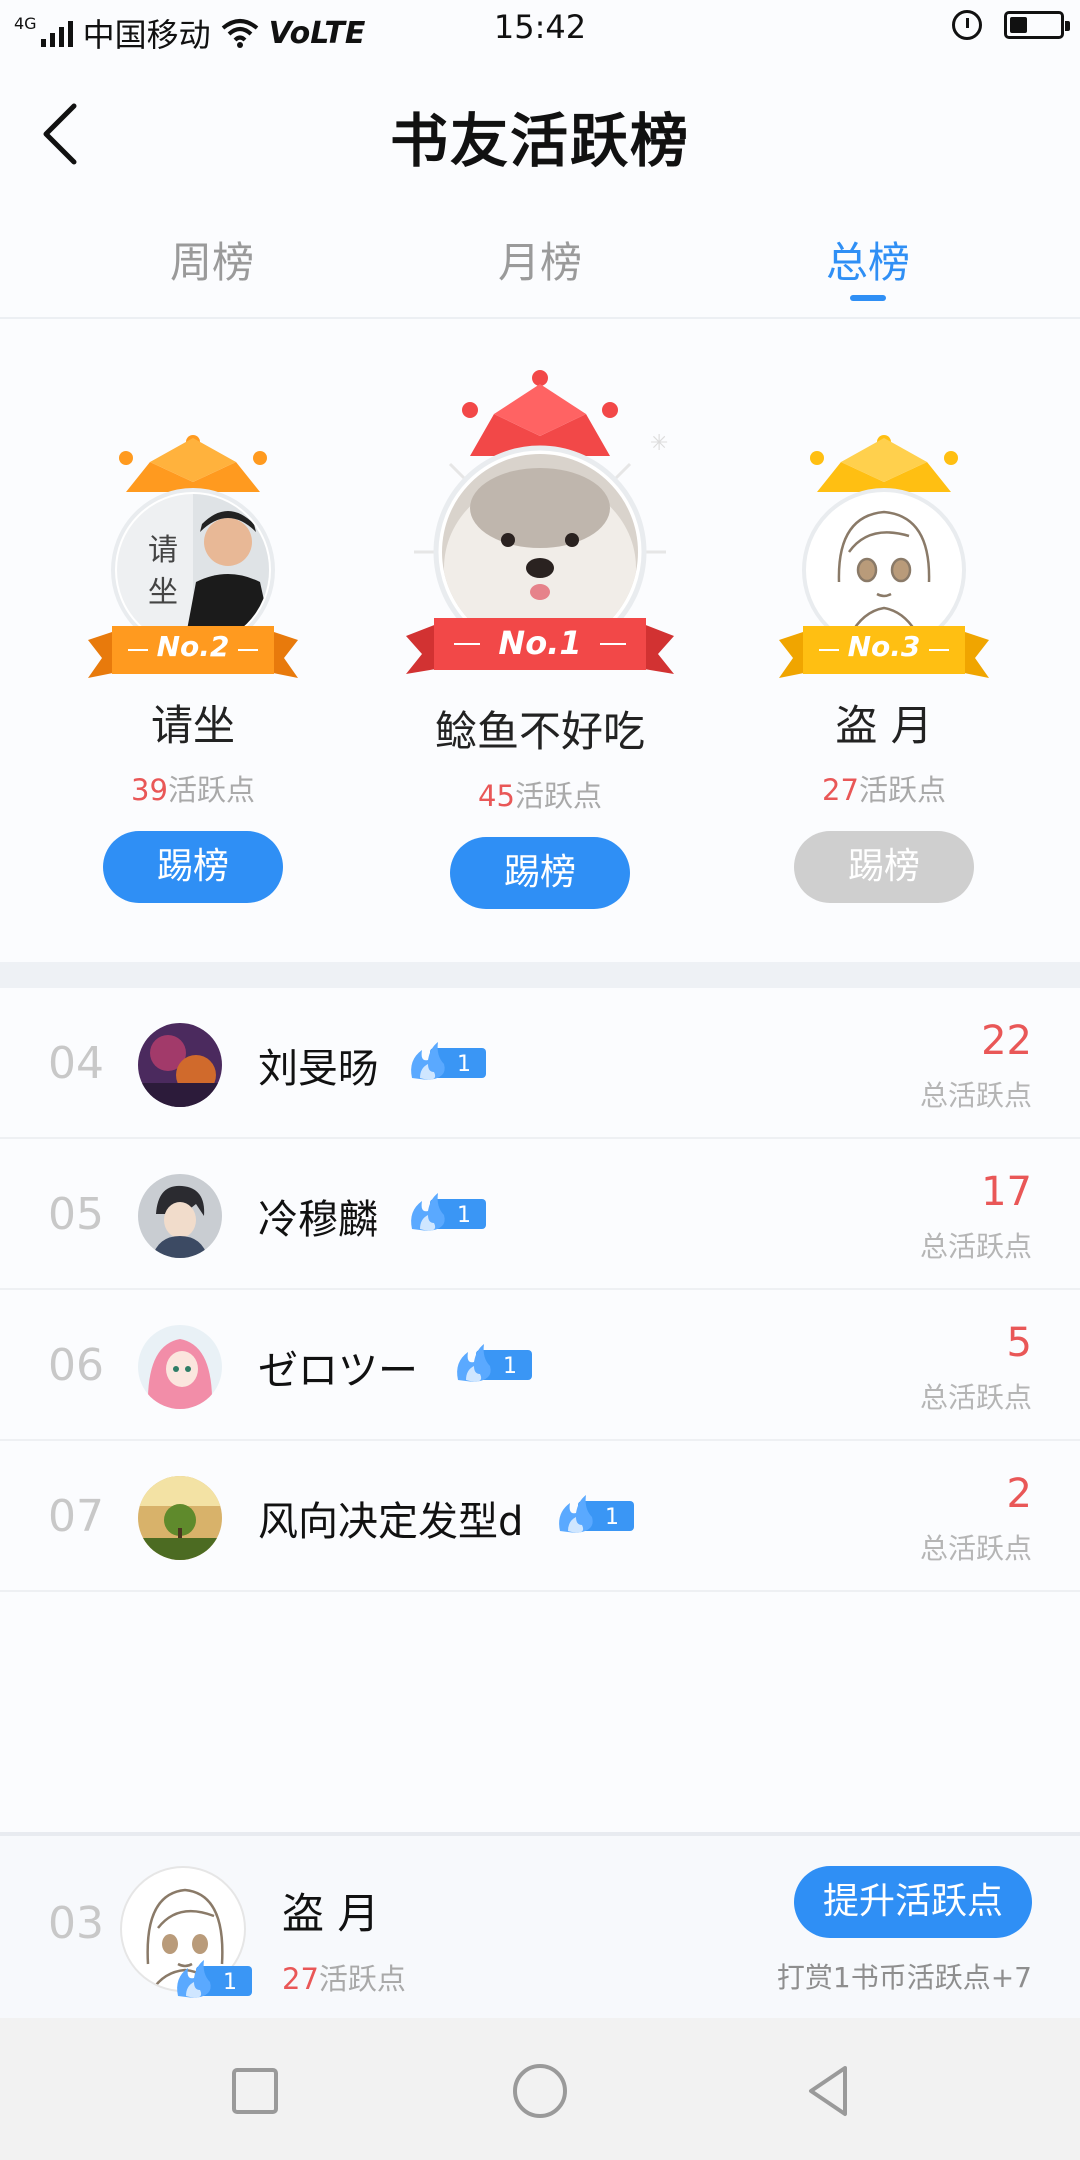  I want to click on my-rank-number: 03, so click(76, 1923).